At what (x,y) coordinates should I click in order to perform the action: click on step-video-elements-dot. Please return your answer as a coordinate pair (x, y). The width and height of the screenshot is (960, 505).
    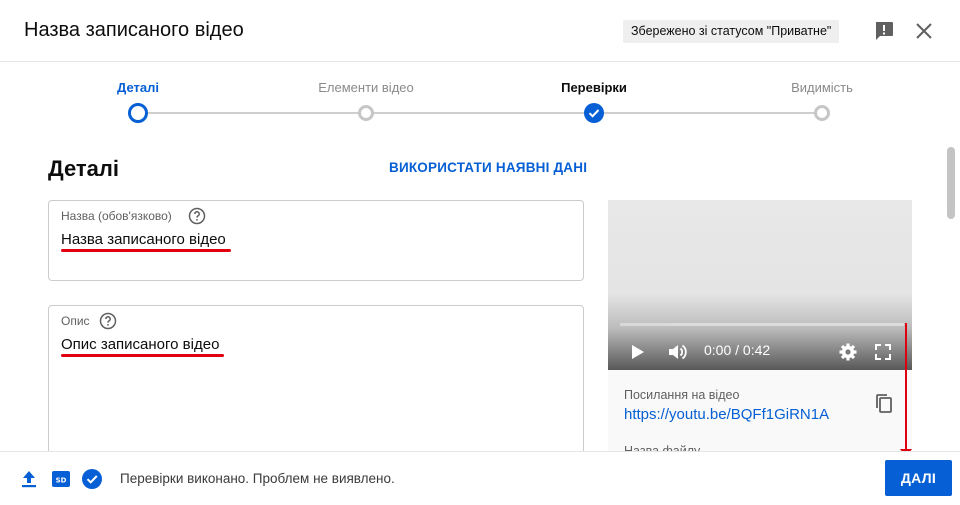
    Looking at the image, I should click on (366, 113).